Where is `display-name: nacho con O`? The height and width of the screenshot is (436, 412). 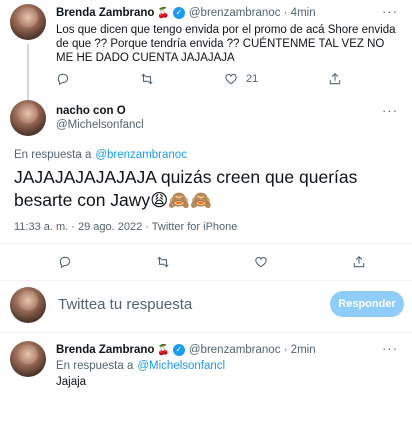 display-name: nacho con O is located at coordinates (91, 111).